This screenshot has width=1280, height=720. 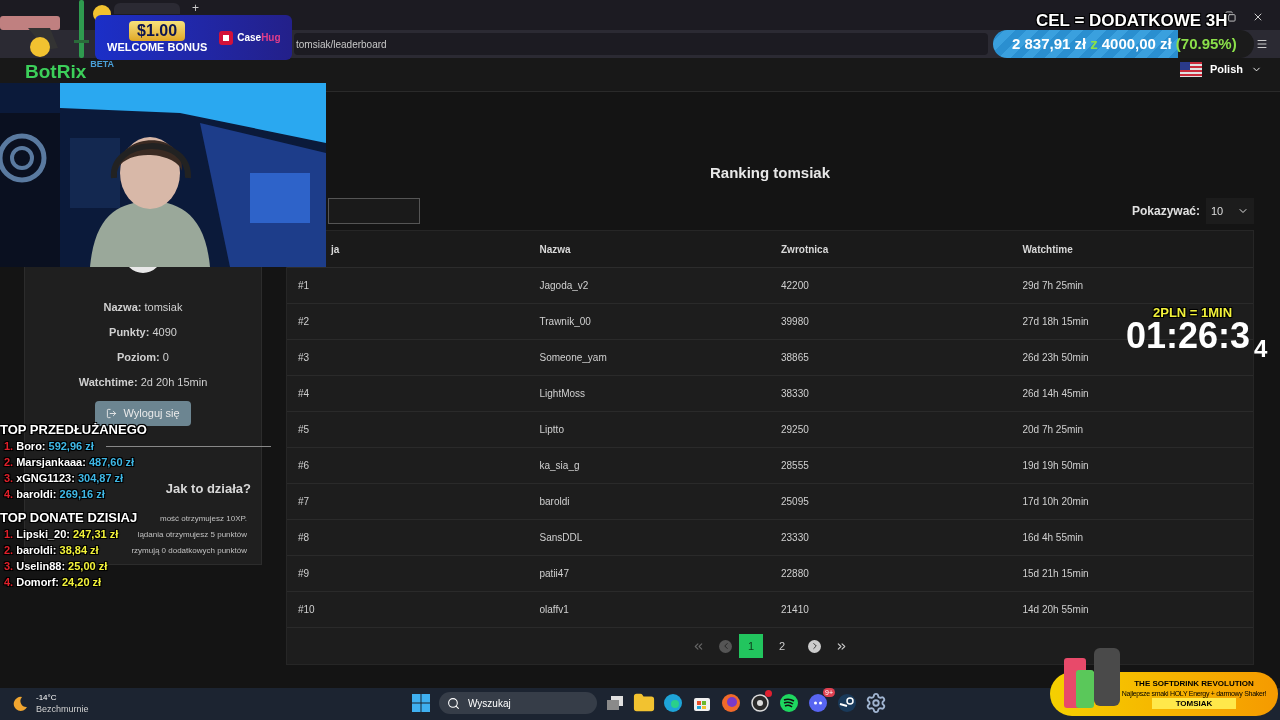 What do you see at coordinates (1132, 21) in the screenshot?
I see `goal-title: CEL = DODATKOWE 3H` at bounding box center [1132, 21].